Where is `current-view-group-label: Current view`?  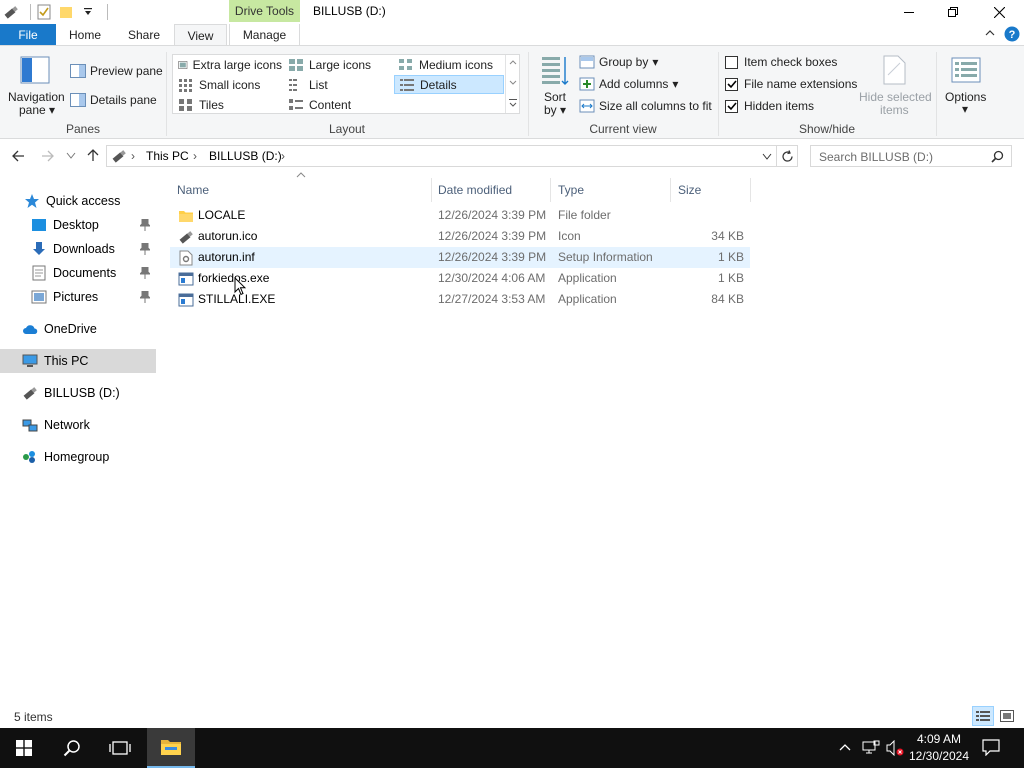
current-view-group-label: Current view is located at coordinates (623, 129).